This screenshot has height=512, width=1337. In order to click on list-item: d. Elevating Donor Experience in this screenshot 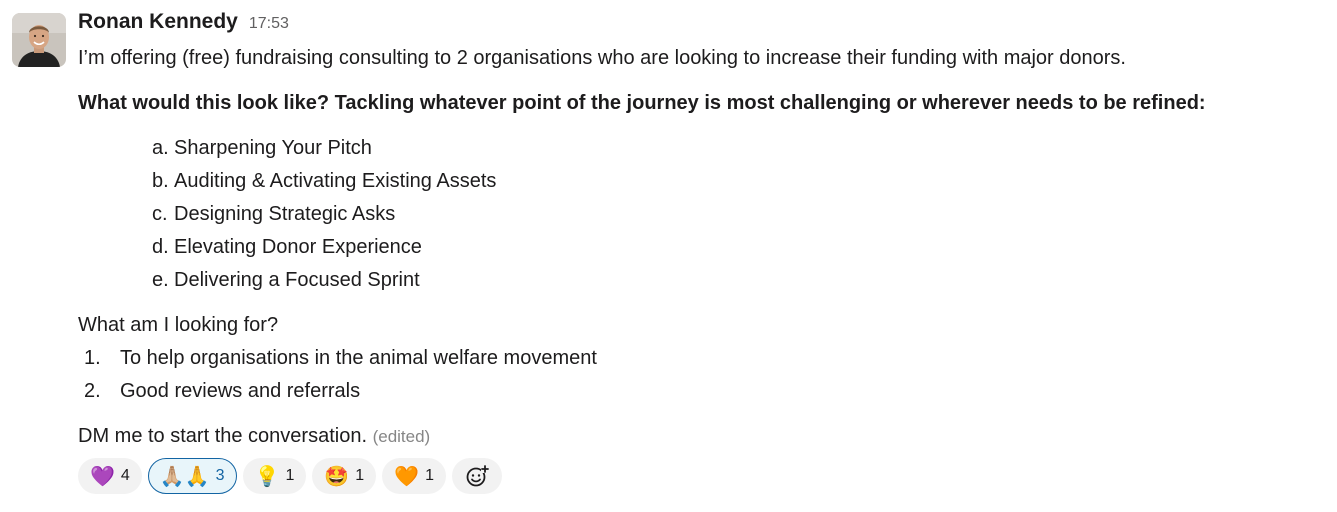, I will do `click(698, 247)`.